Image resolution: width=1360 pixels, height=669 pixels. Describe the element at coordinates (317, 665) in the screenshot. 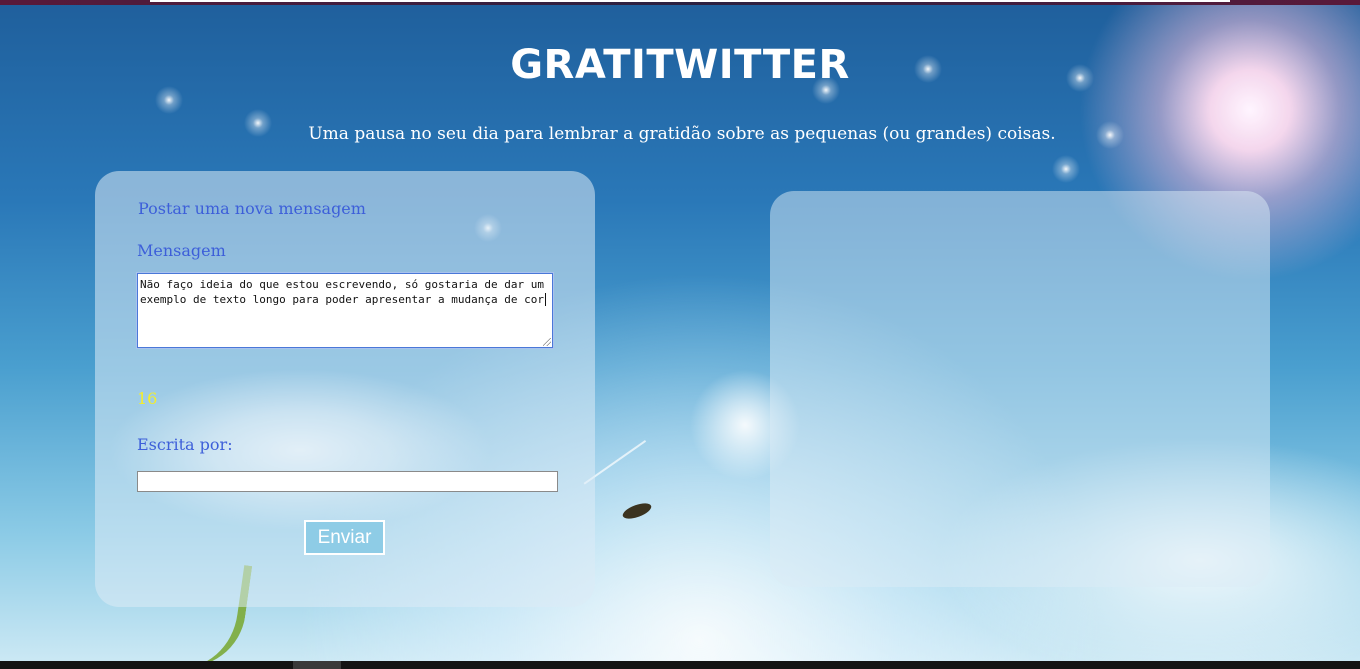

I see `taskbar-tab` at that location.